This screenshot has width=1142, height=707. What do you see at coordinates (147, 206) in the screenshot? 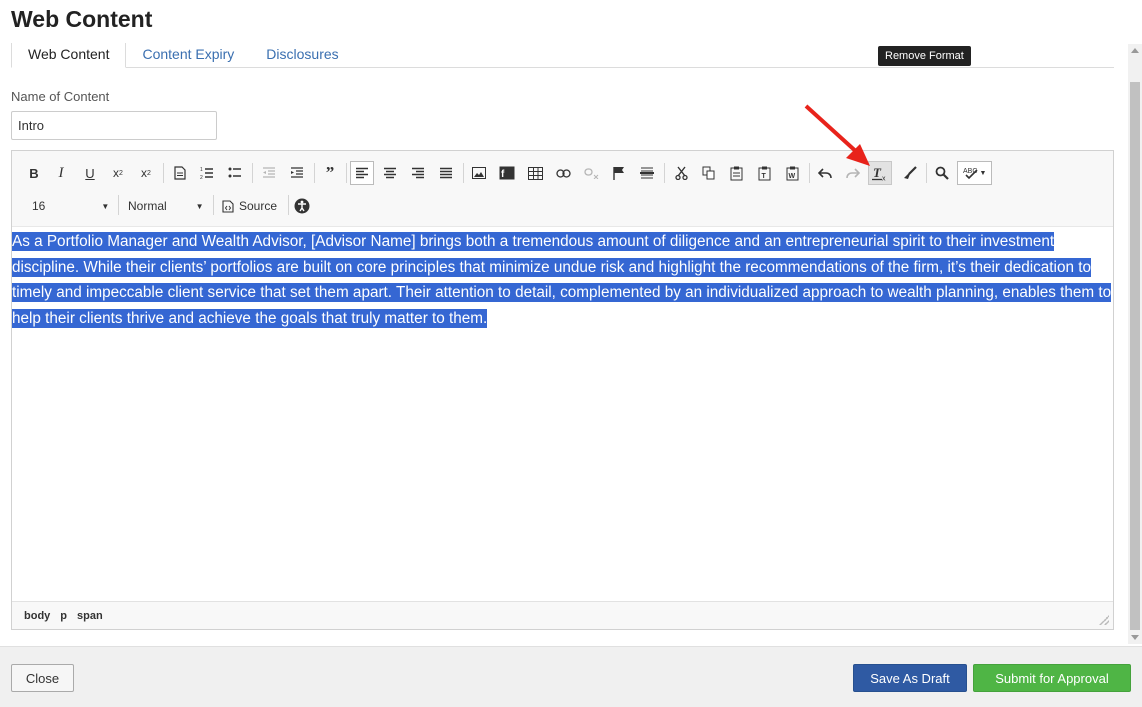
I see `paragraph-format-value: Normal` at bounding box center [147, 206].